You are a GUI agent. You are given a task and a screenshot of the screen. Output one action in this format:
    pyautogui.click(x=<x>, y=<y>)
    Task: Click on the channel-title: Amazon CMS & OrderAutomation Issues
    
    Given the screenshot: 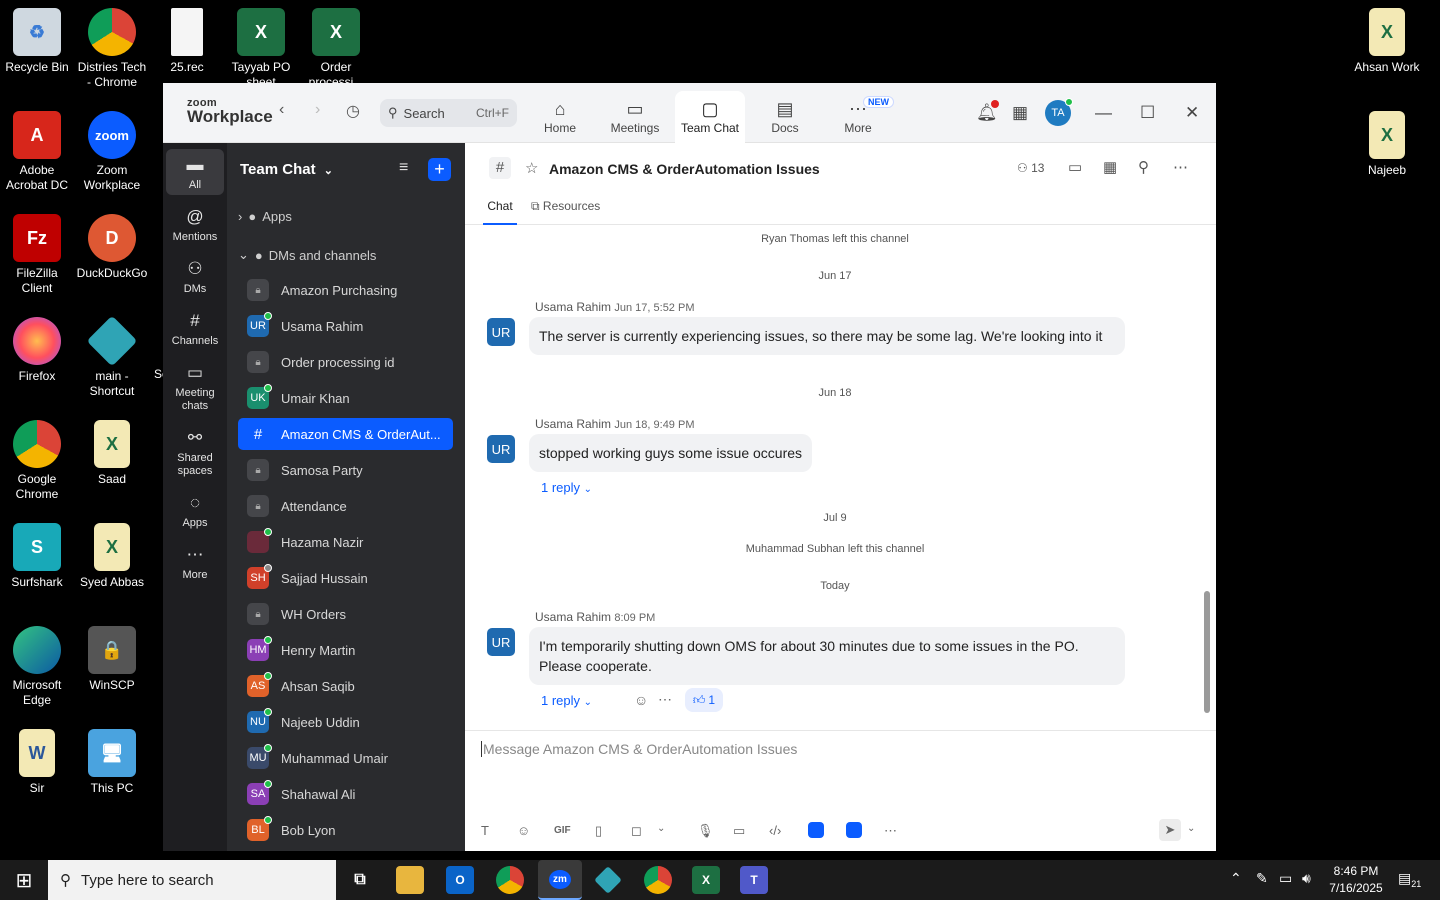 What is the action you would take?
    pyautogui.click(x=684, y=169)
    